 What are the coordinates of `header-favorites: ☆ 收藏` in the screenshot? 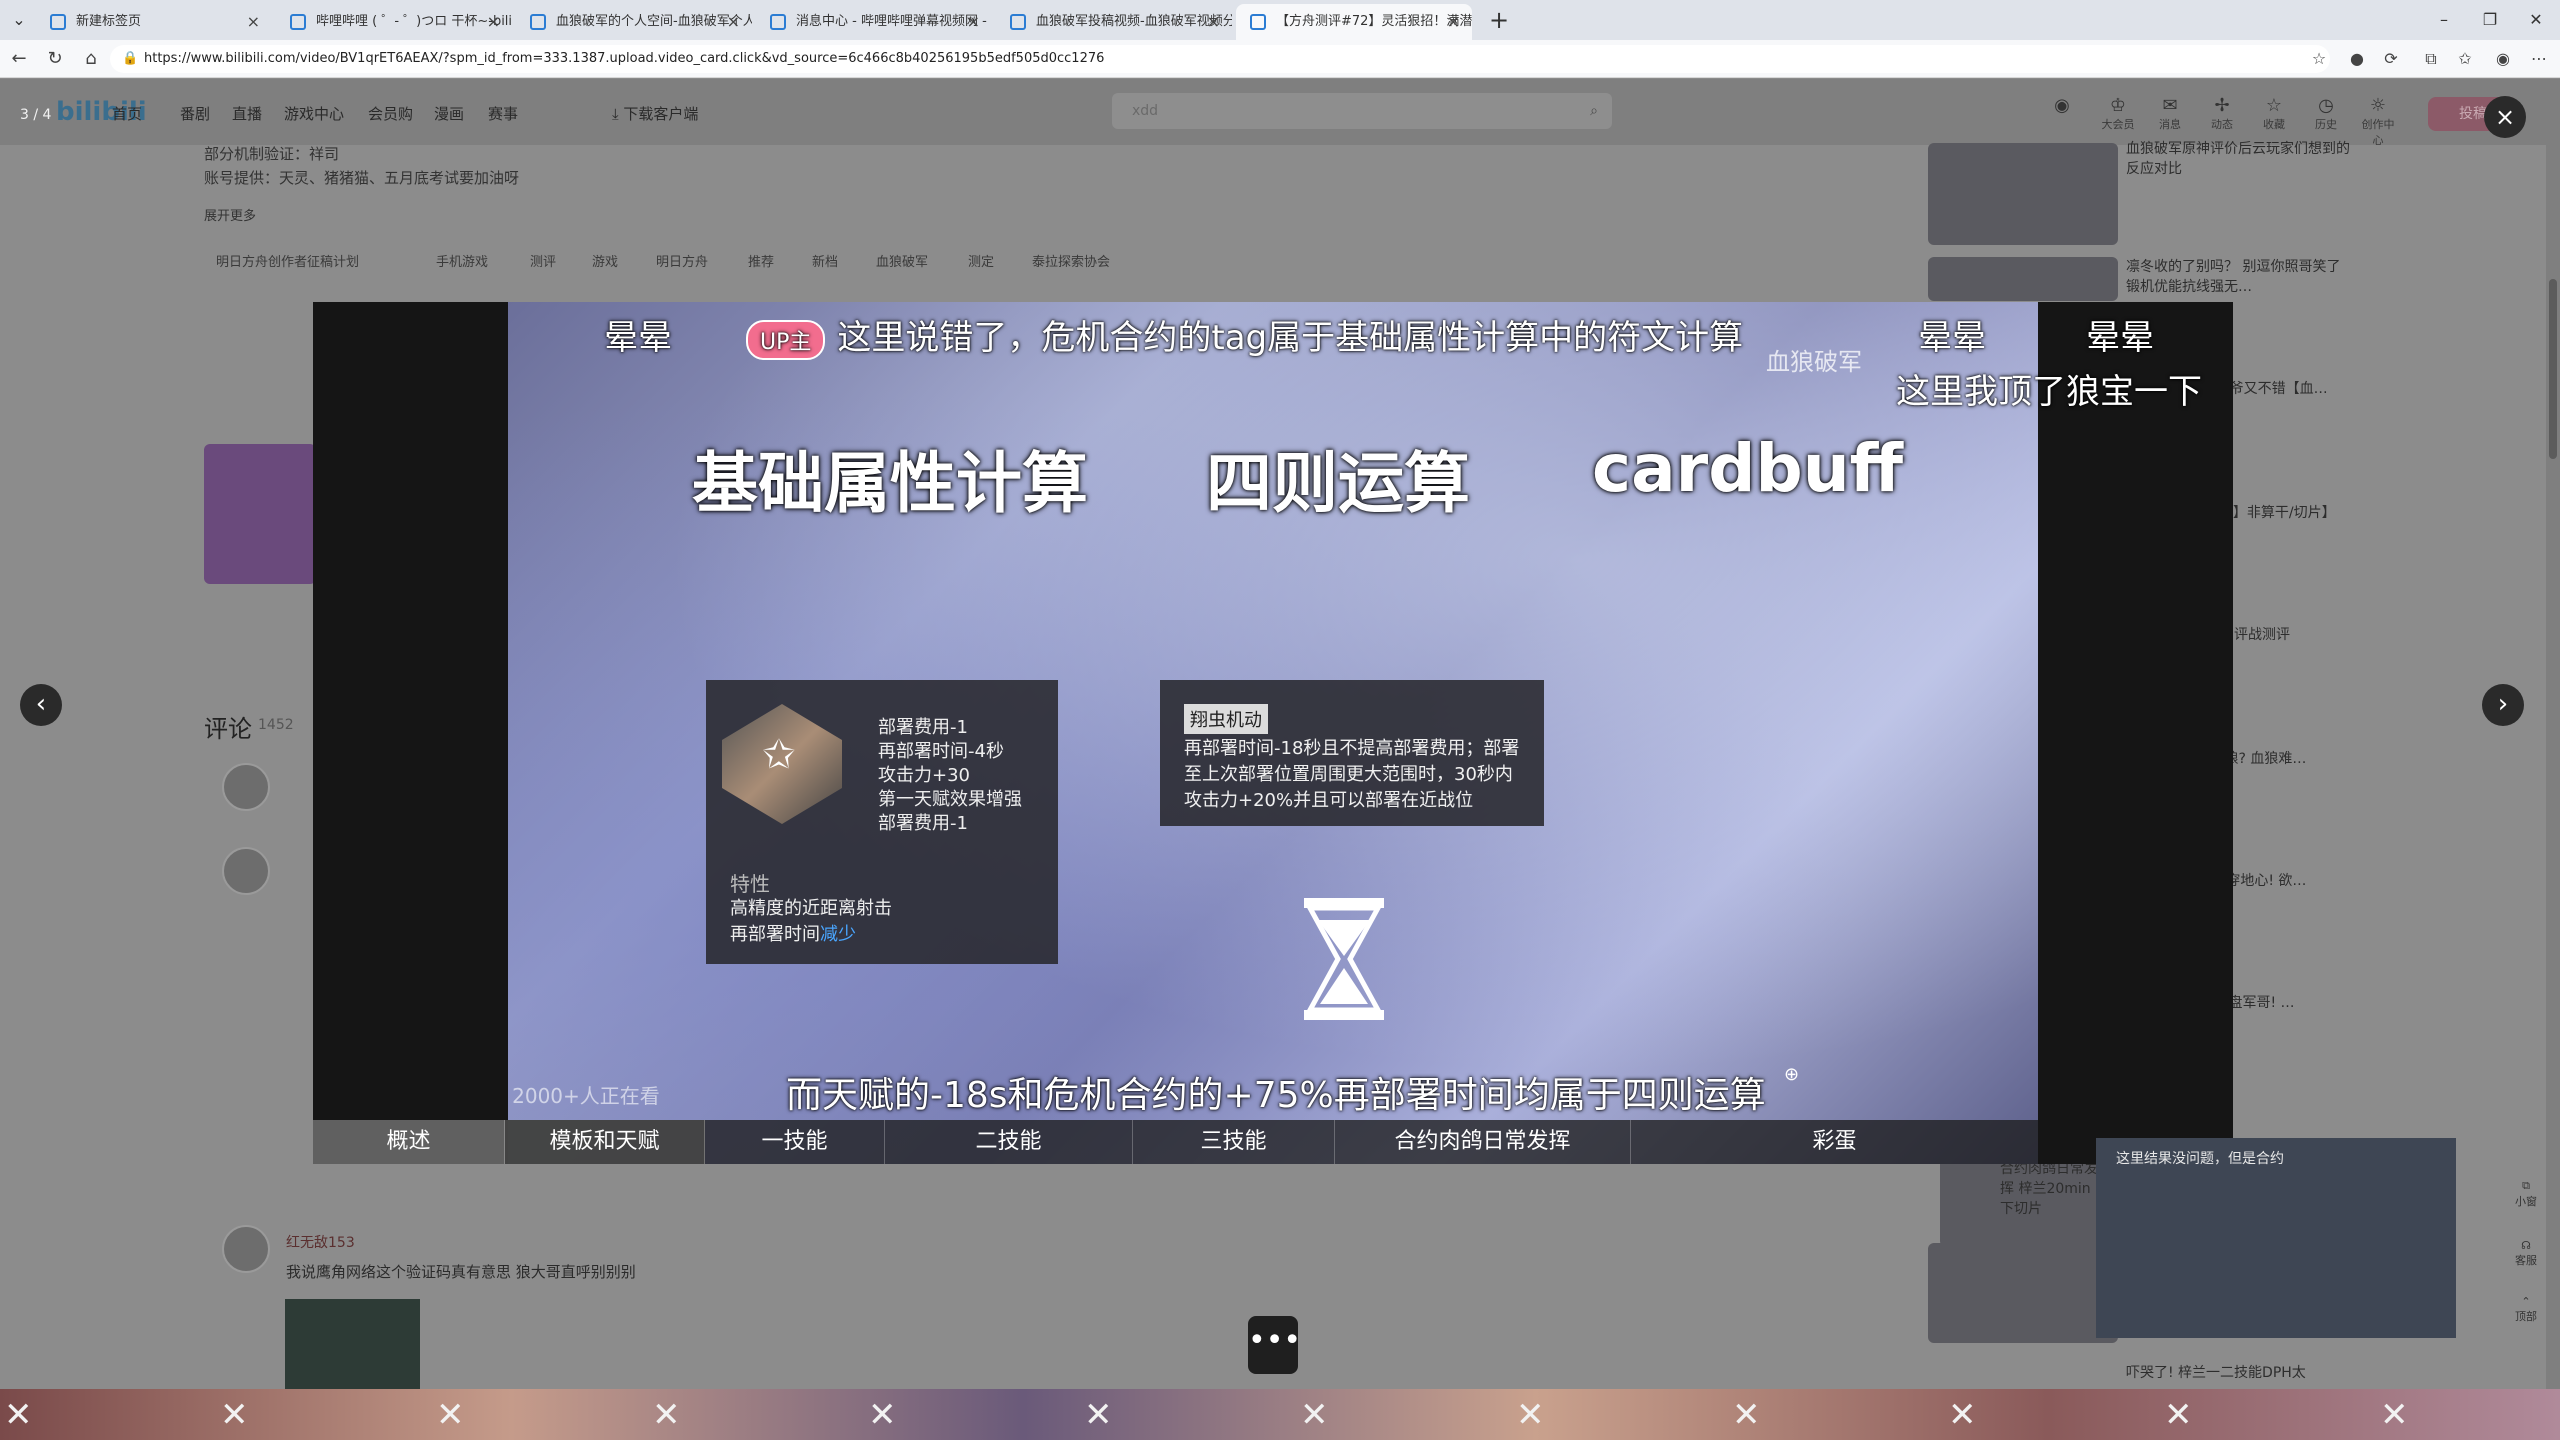 It's located at (2274, 113).